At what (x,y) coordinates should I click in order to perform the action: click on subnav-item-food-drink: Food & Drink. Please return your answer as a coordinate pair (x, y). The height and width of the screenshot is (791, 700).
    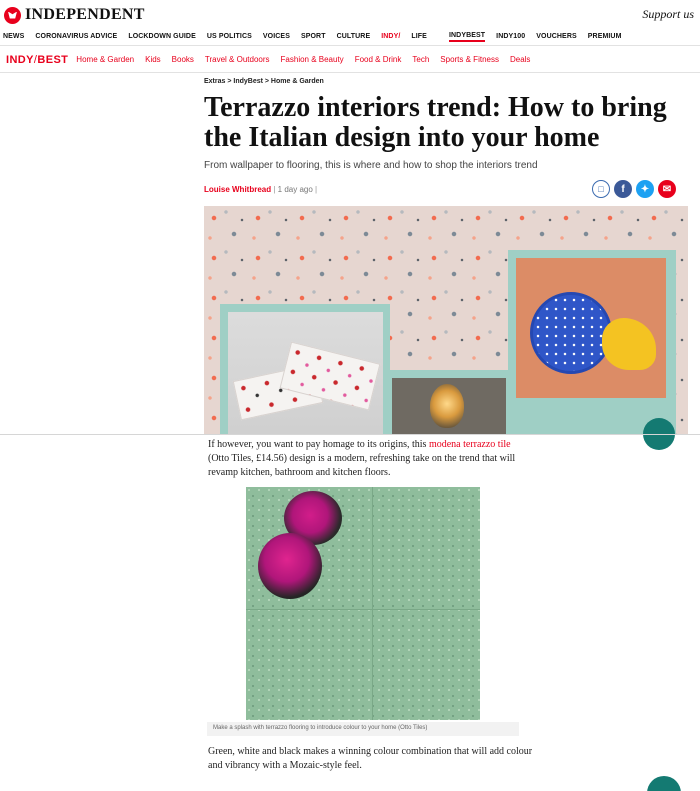
    Looking at the image, I should click on (378, 59).